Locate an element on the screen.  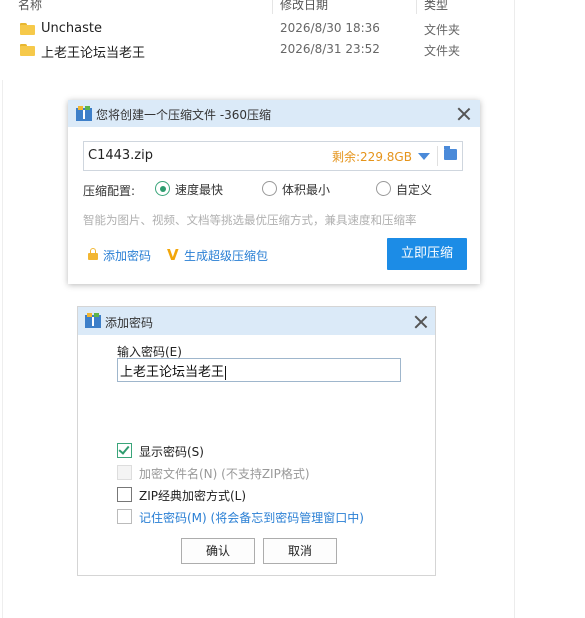
radio-label: 速度最快 is located at coordinates (199, 189).